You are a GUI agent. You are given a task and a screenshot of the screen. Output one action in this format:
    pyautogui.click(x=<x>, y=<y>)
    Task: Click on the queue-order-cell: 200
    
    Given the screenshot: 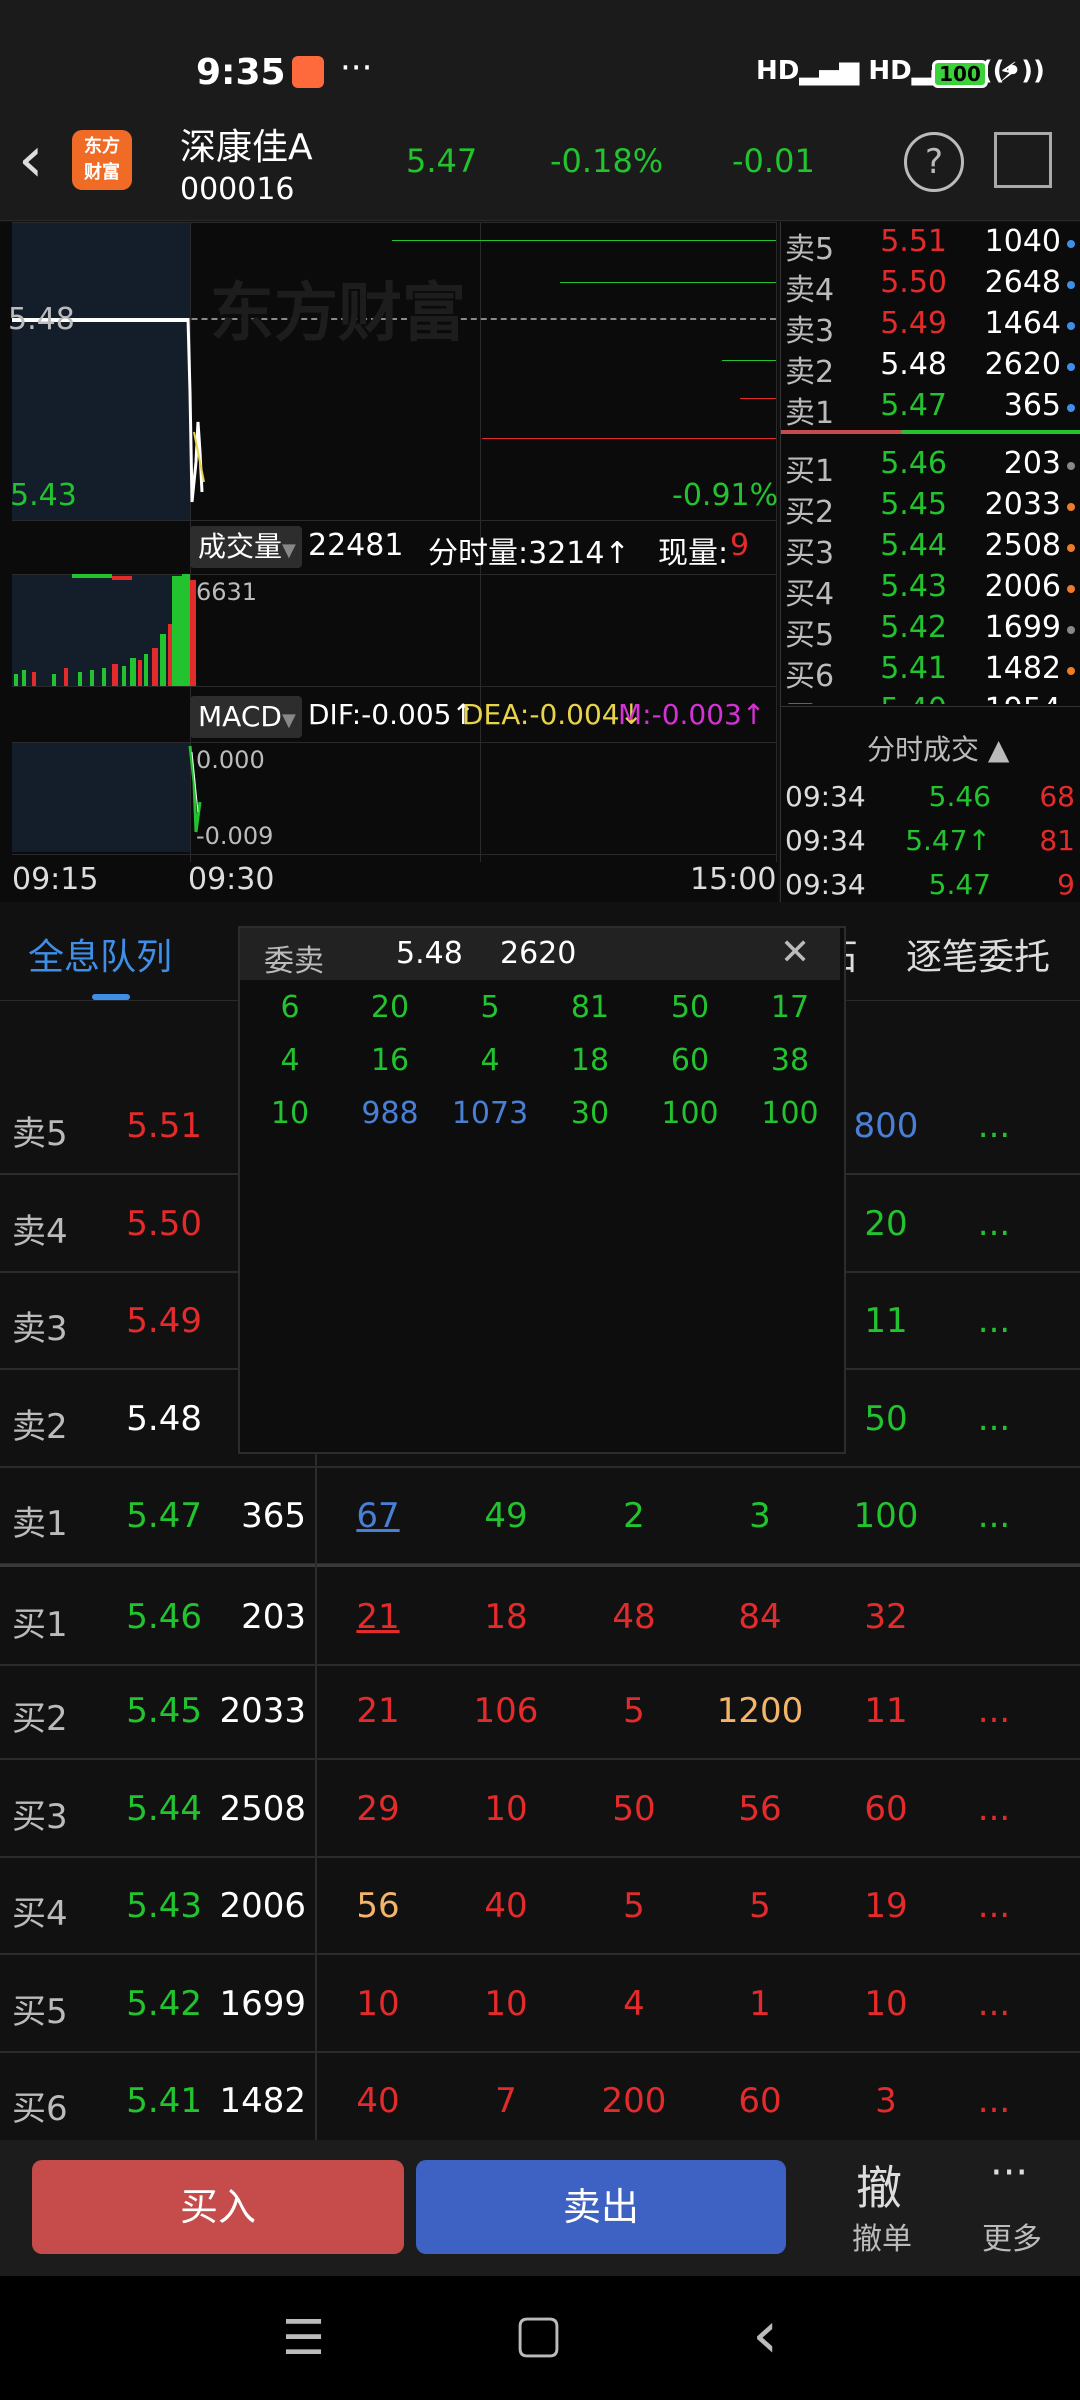 What is the action you would take?
    pyautogui.click(x=634, y=2101)
    